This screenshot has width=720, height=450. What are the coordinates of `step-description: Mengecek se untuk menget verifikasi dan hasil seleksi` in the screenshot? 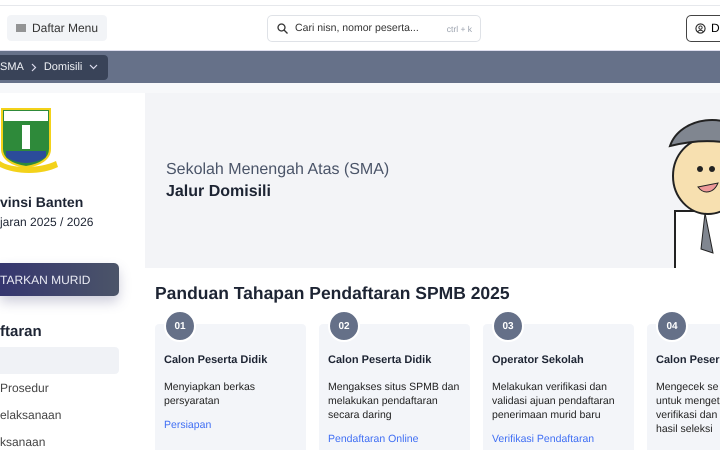 It's located at (688, 408).